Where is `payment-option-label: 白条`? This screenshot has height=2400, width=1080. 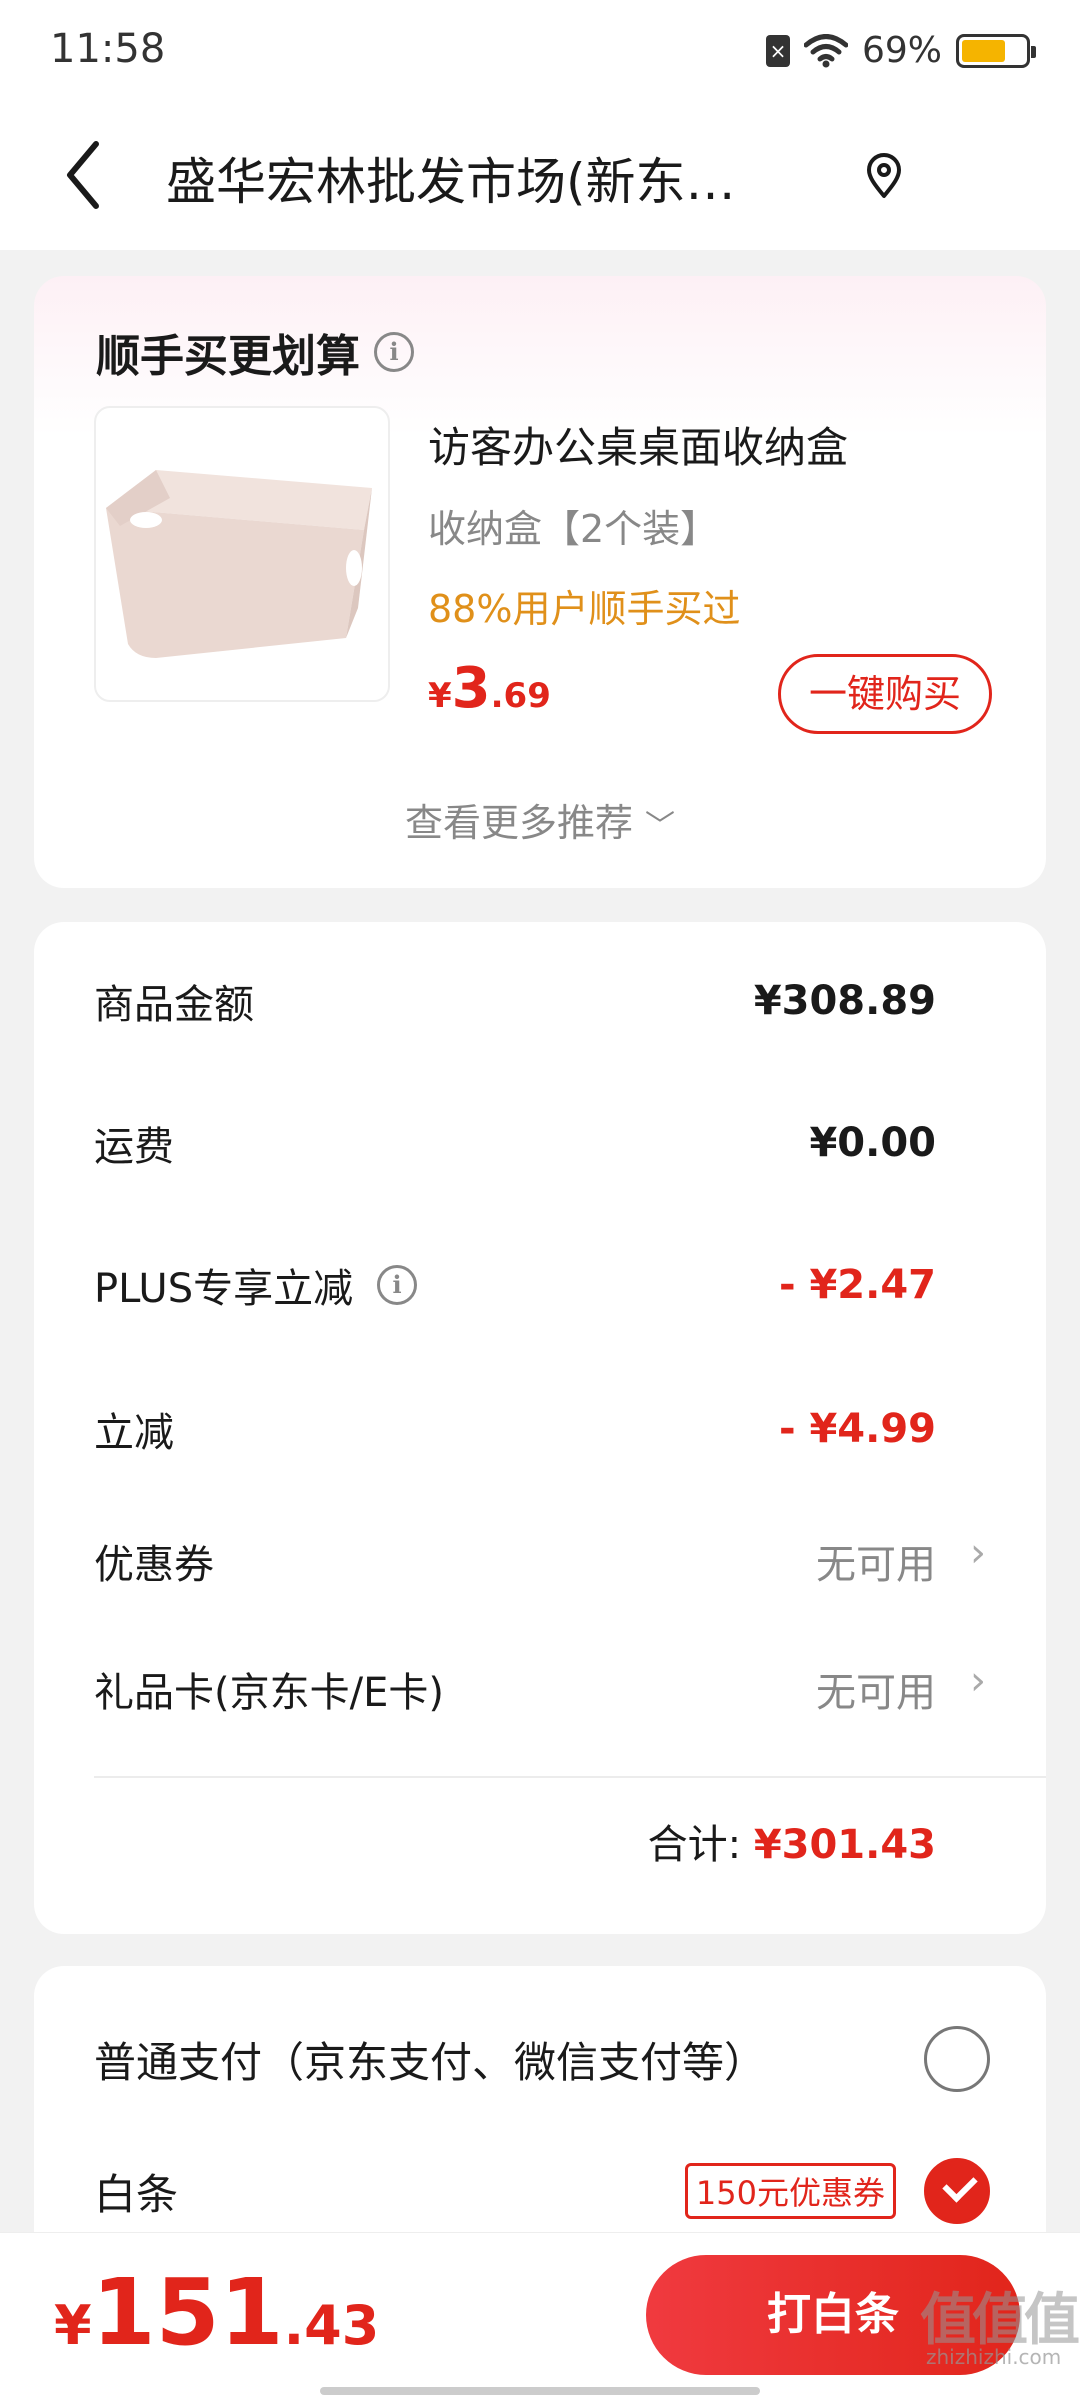
payment-option-label: 白条 is located at coordinates (136, 2194).